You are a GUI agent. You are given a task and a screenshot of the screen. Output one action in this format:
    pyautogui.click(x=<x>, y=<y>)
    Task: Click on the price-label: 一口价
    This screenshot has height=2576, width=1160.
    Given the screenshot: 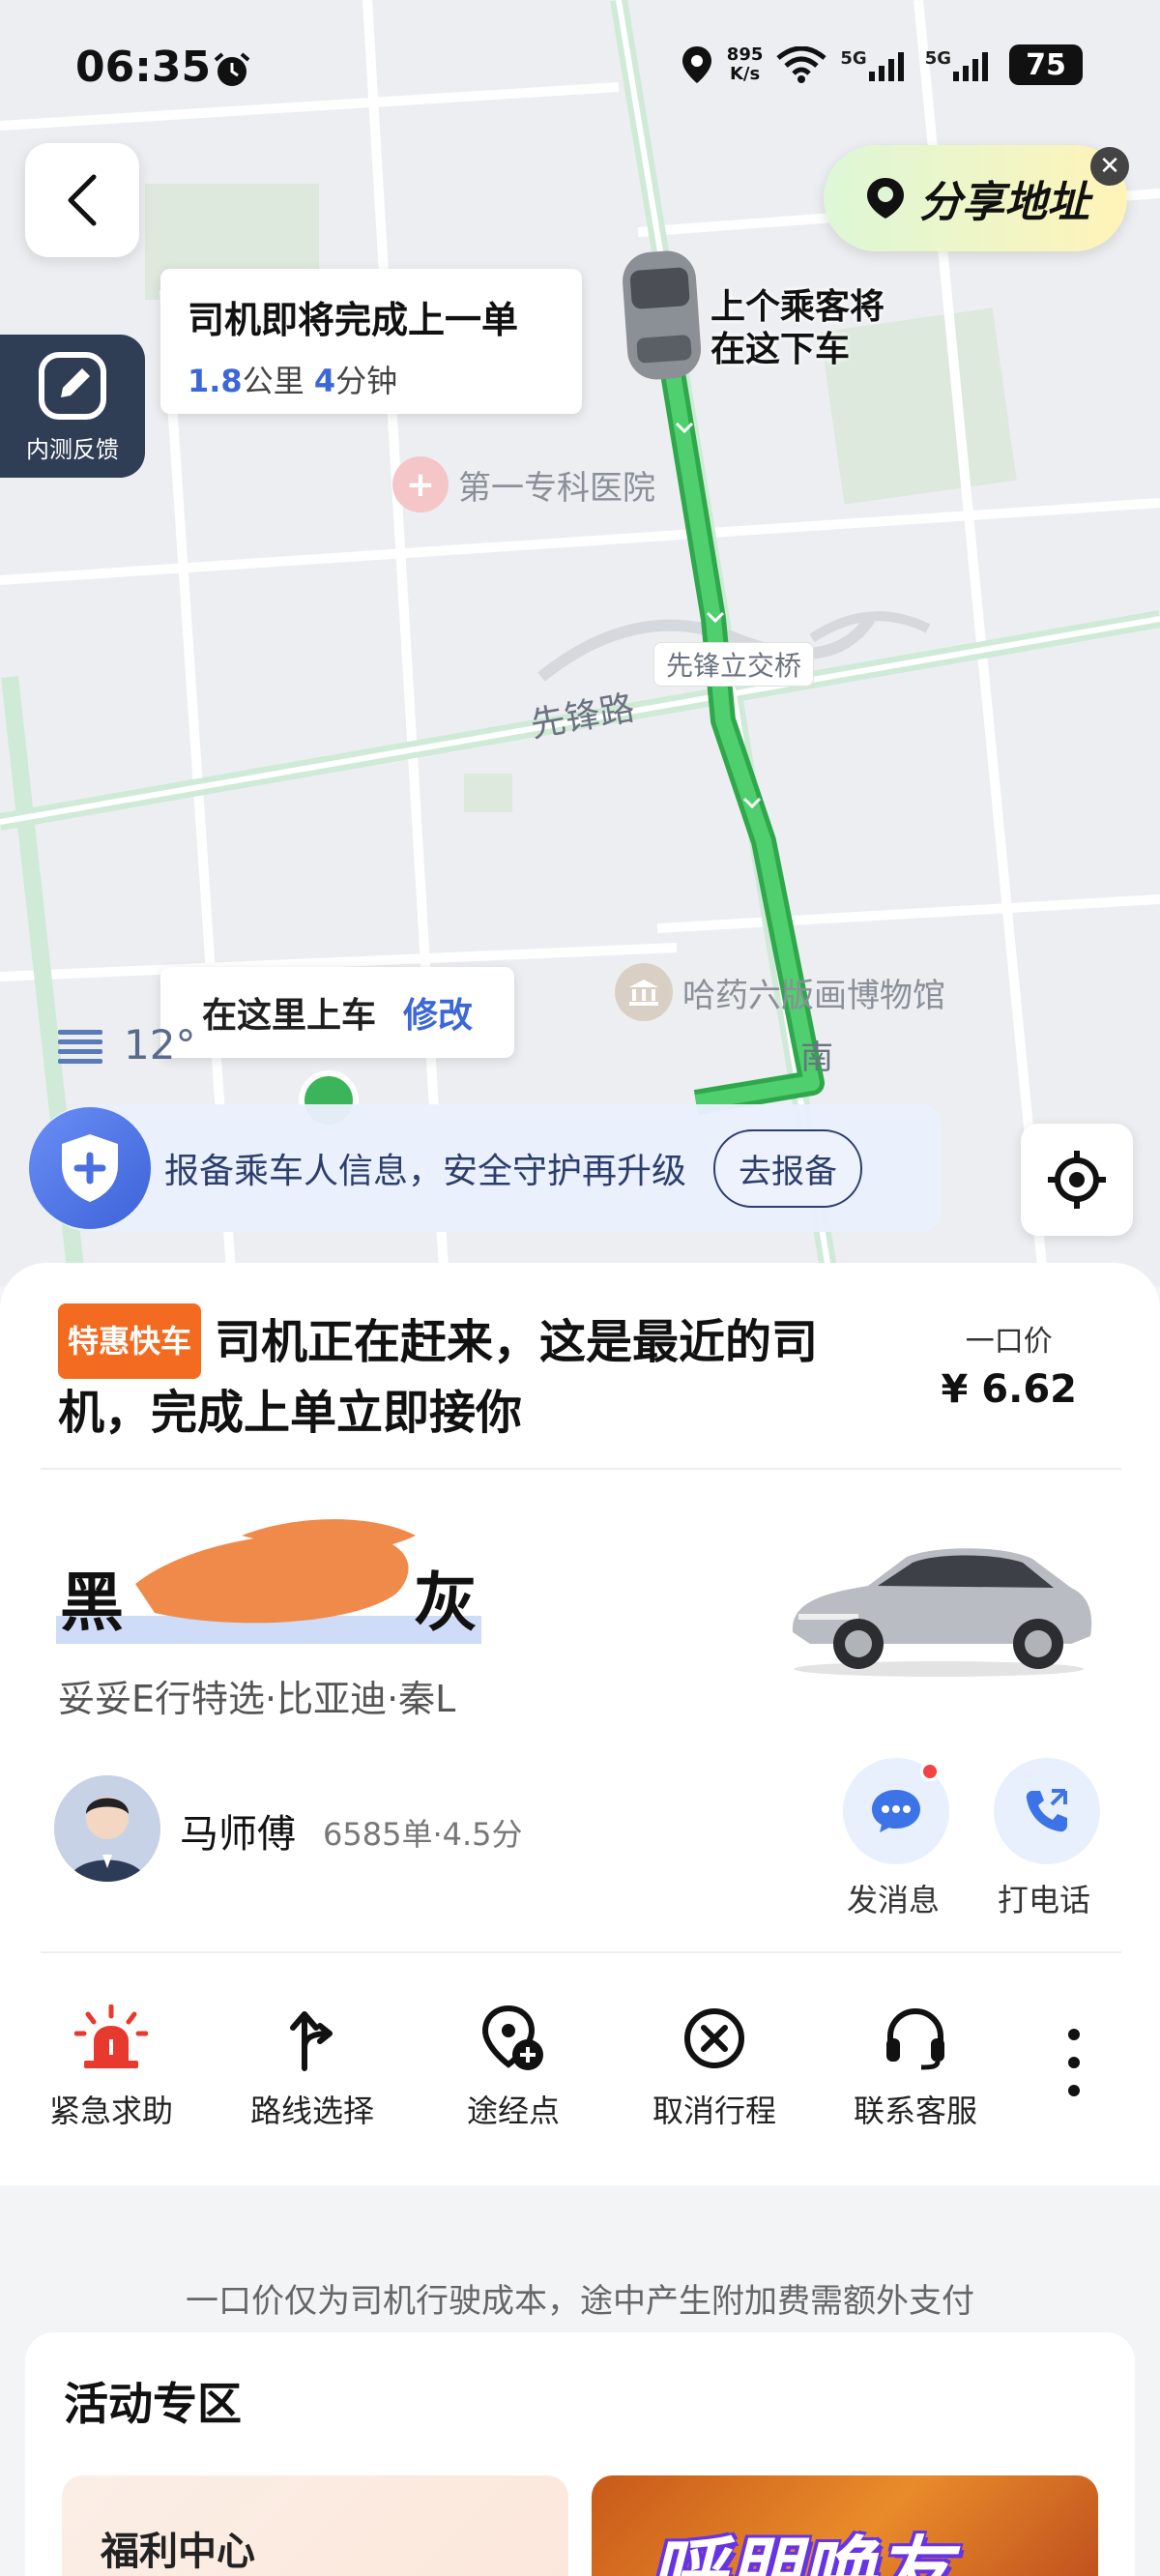 What is the action you would take?
    pyautogui.click(x=1009, y=1342)
    